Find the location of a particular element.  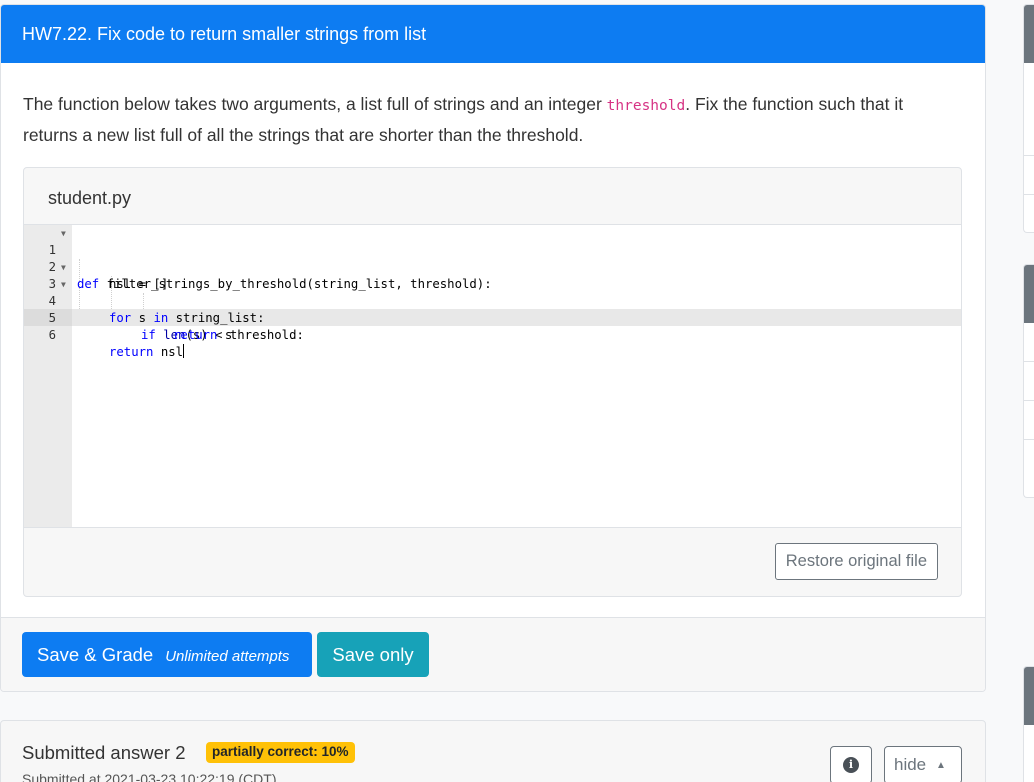

restore-original-file-button: Restore original file is located at coordinates (856, 561).